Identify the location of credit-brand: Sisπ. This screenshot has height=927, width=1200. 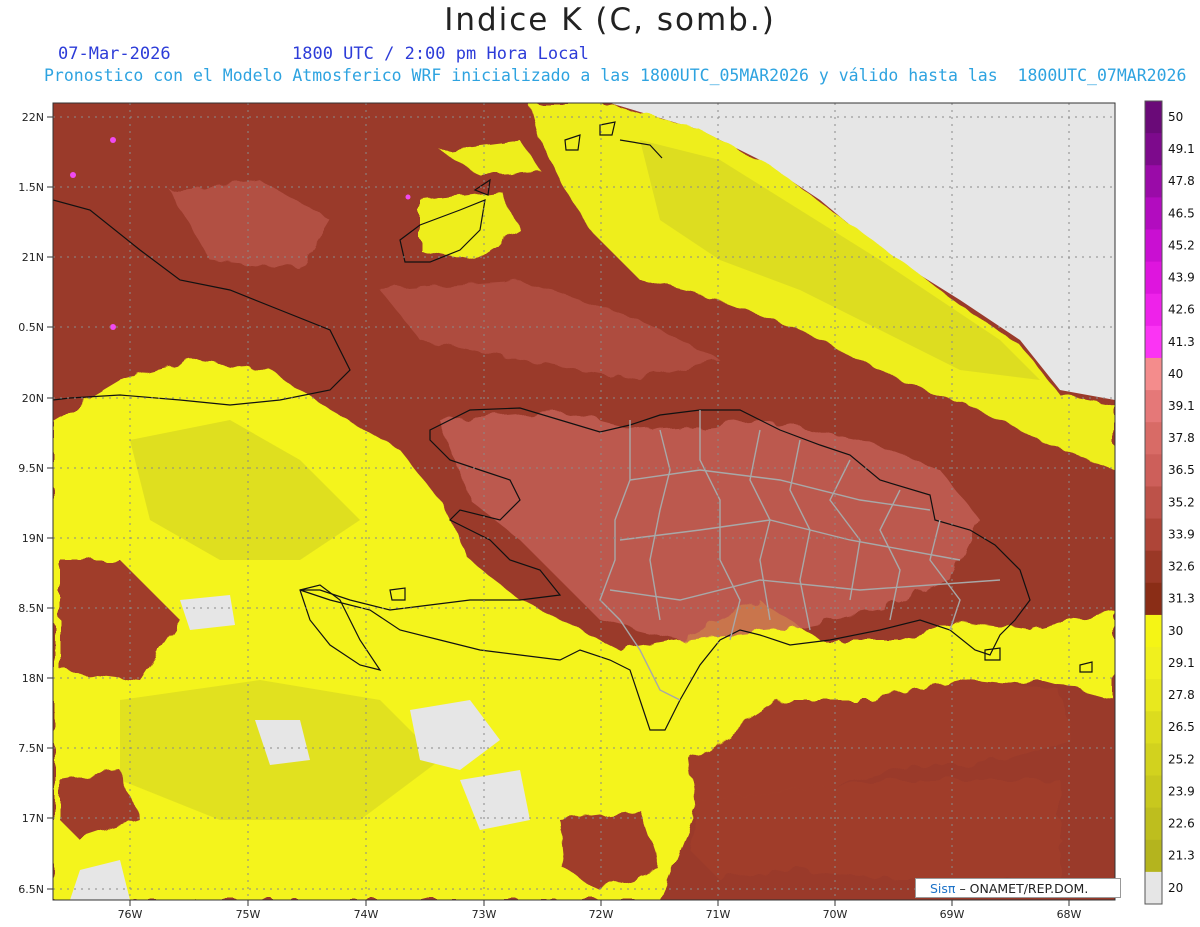
(943, 888).